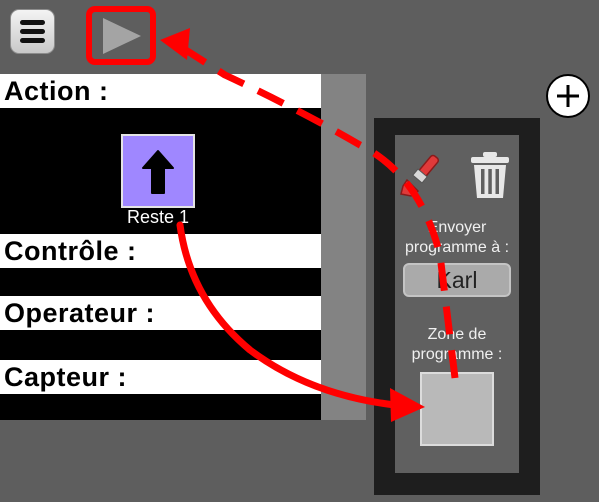 This screenshot has height=502, width=599. I want to click on send-program-label: Envoyer programme à :, so click(457, 237).